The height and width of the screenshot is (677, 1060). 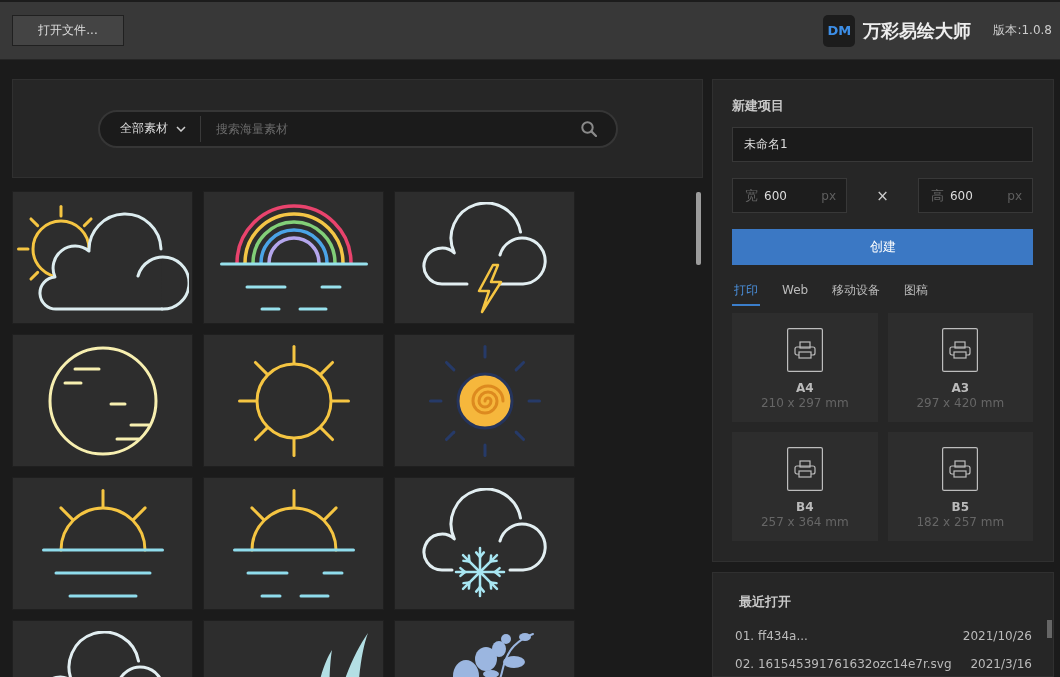 I want to click on width-input: 600, so click(x=782, y=195).